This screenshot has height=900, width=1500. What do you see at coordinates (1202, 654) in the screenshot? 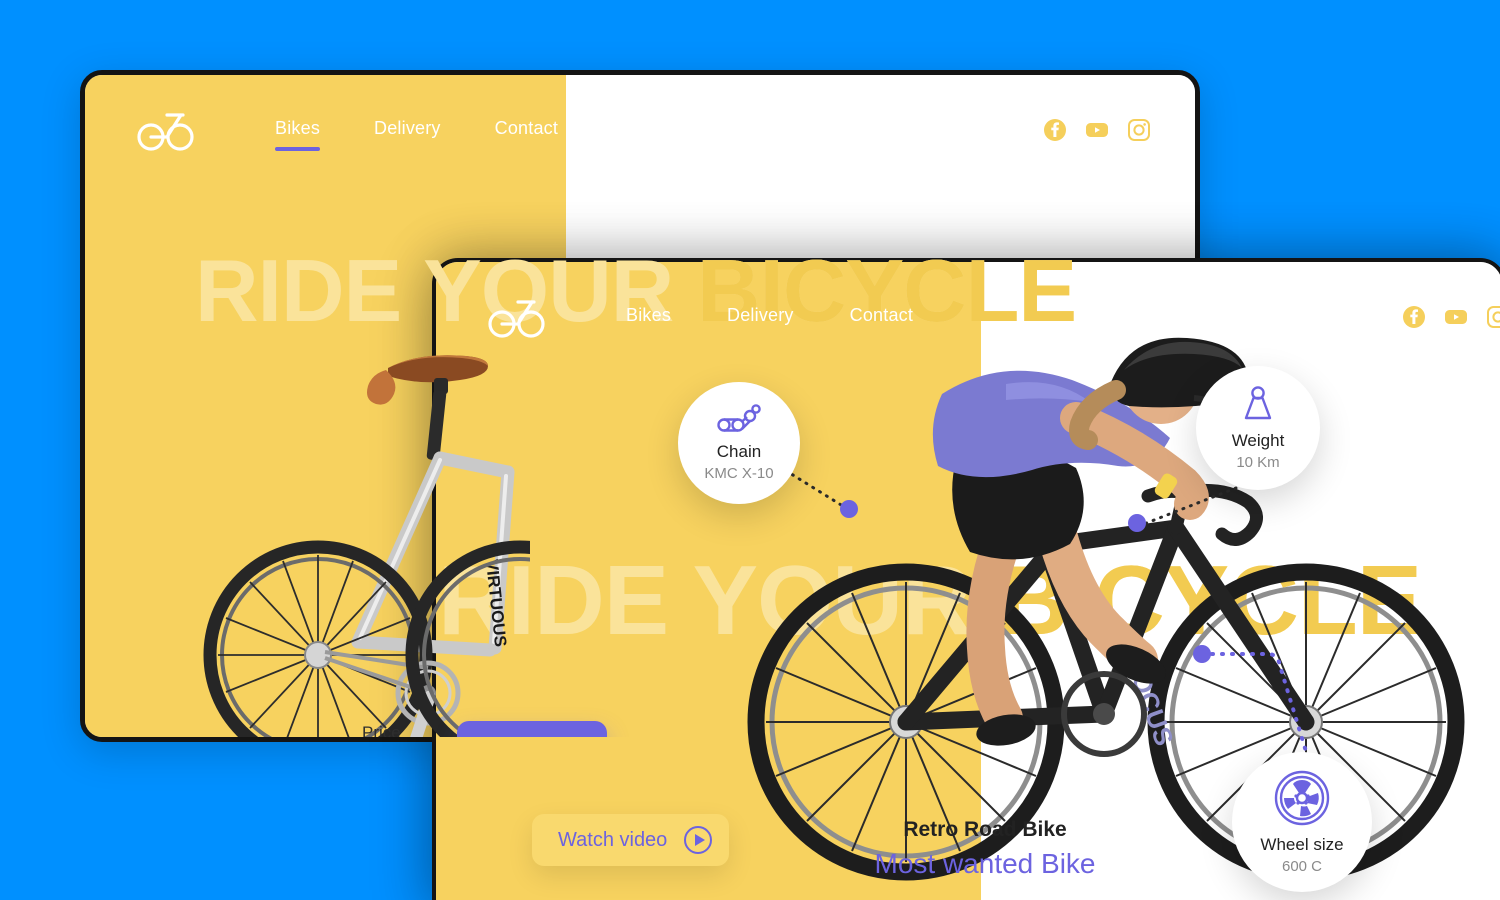
I see `connector-node-wheel` at bounding box center [1202, 654].